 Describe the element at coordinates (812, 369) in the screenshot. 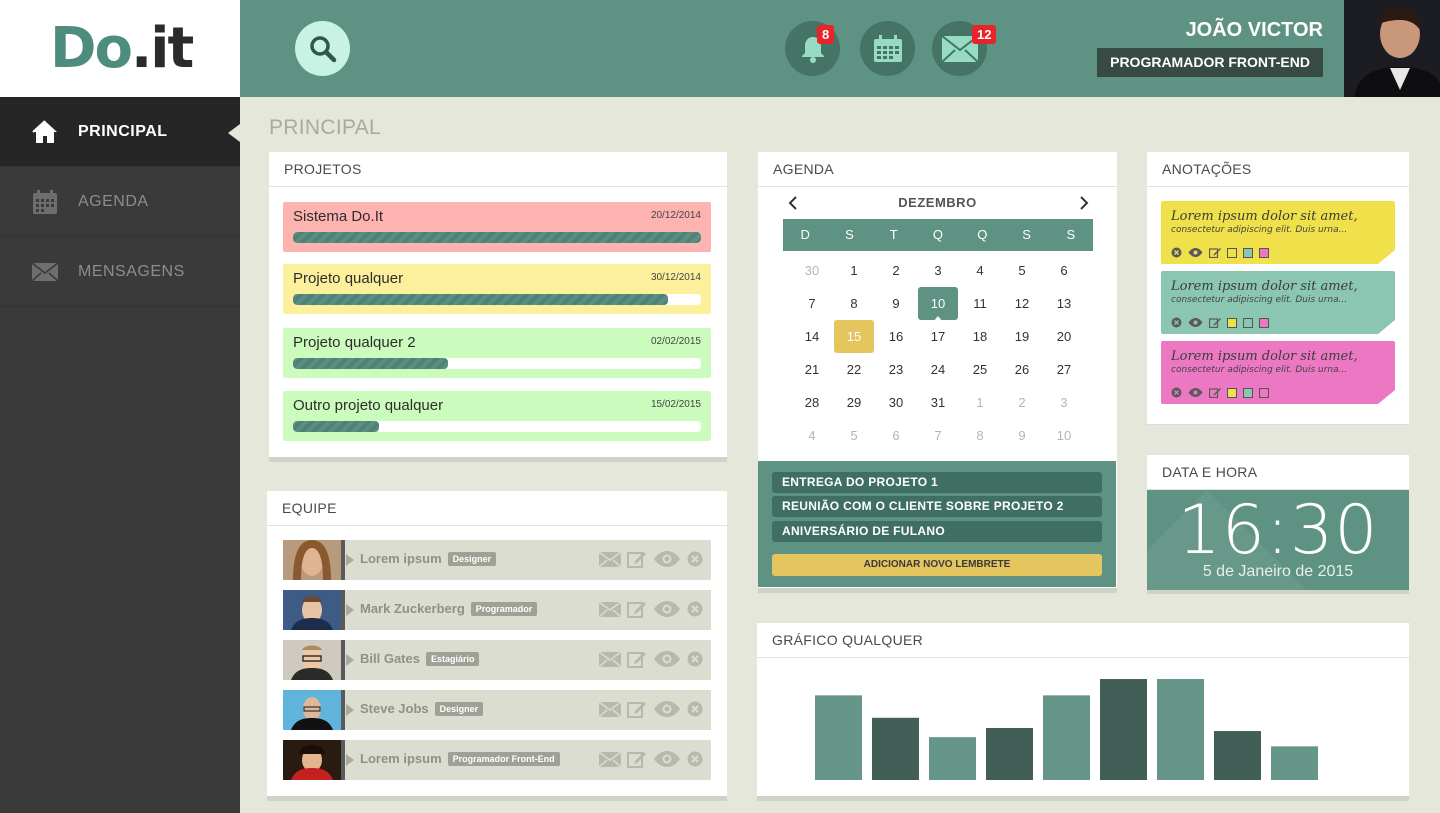

I see `calendar-day: 21` at that location.